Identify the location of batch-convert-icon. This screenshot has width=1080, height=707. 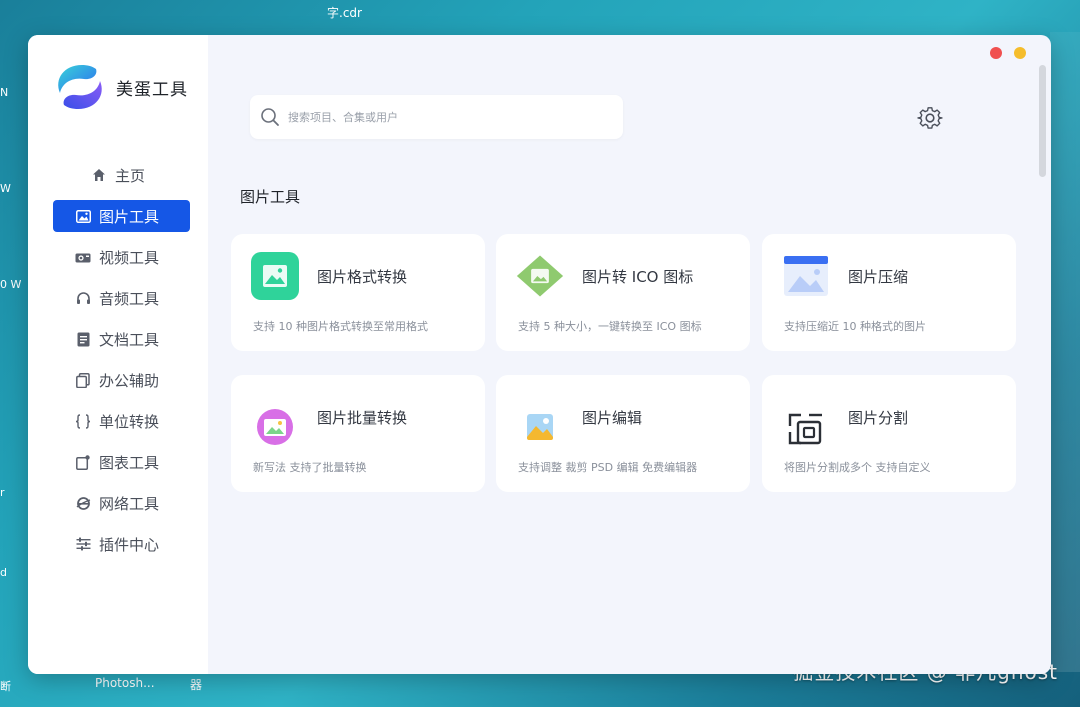
(275, 427).